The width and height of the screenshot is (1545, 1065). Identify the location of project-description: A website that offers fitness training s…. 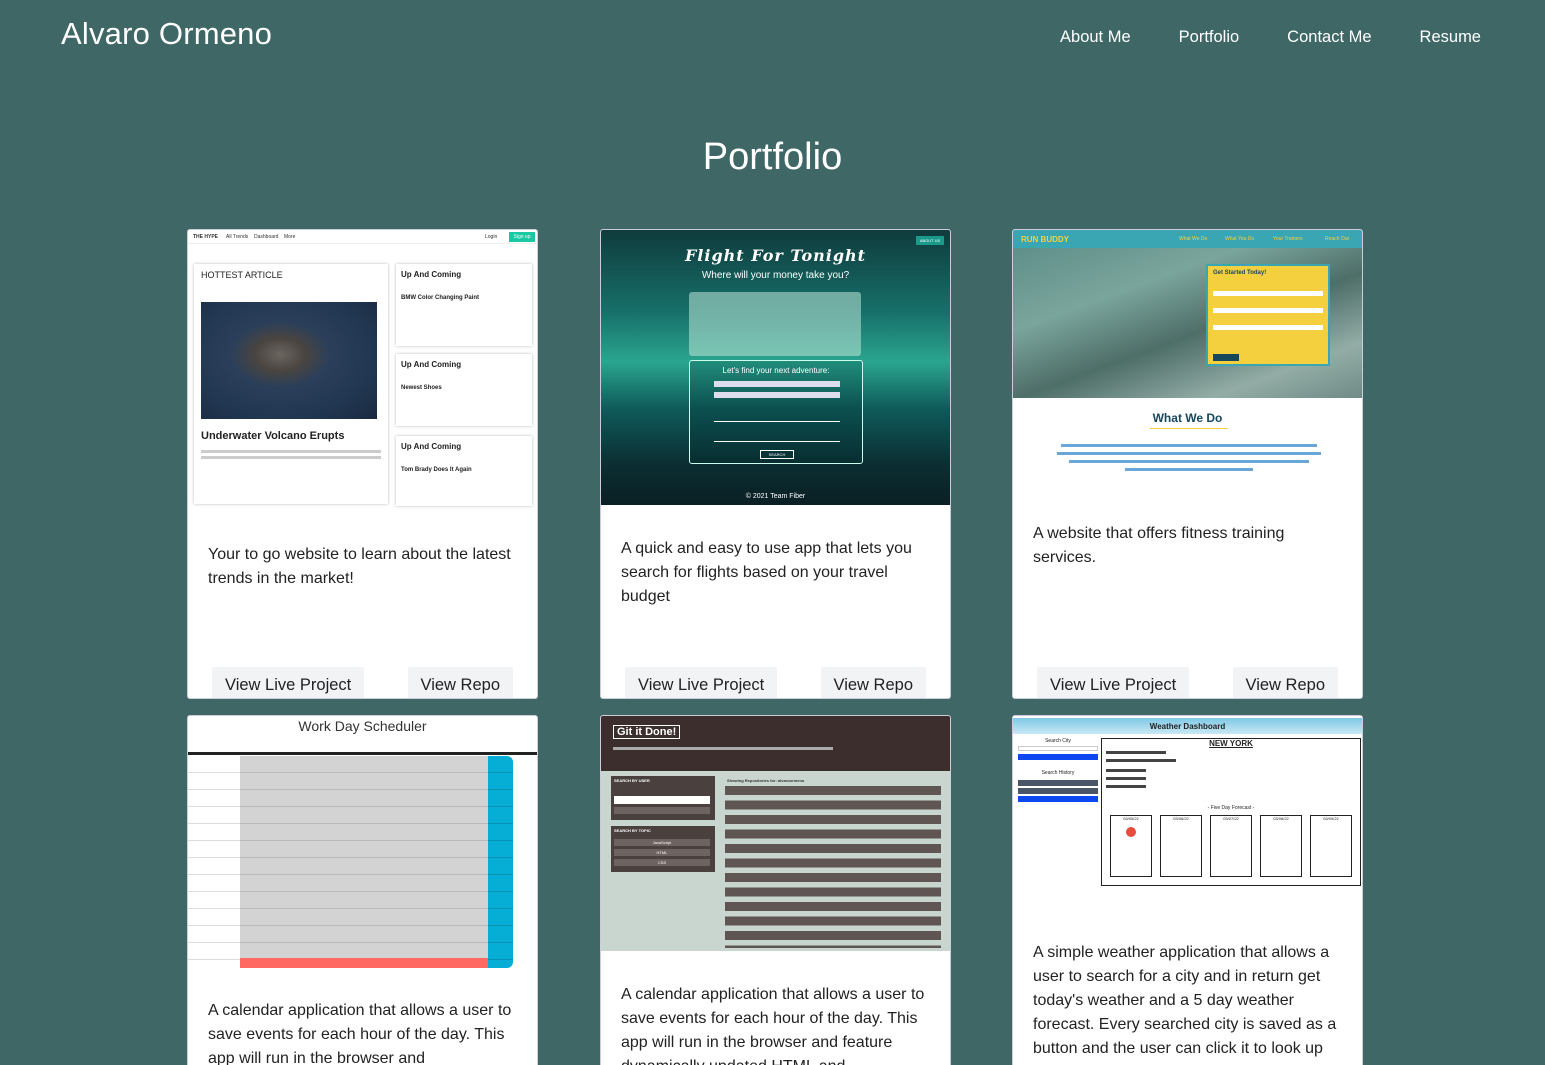
(1159, 545).